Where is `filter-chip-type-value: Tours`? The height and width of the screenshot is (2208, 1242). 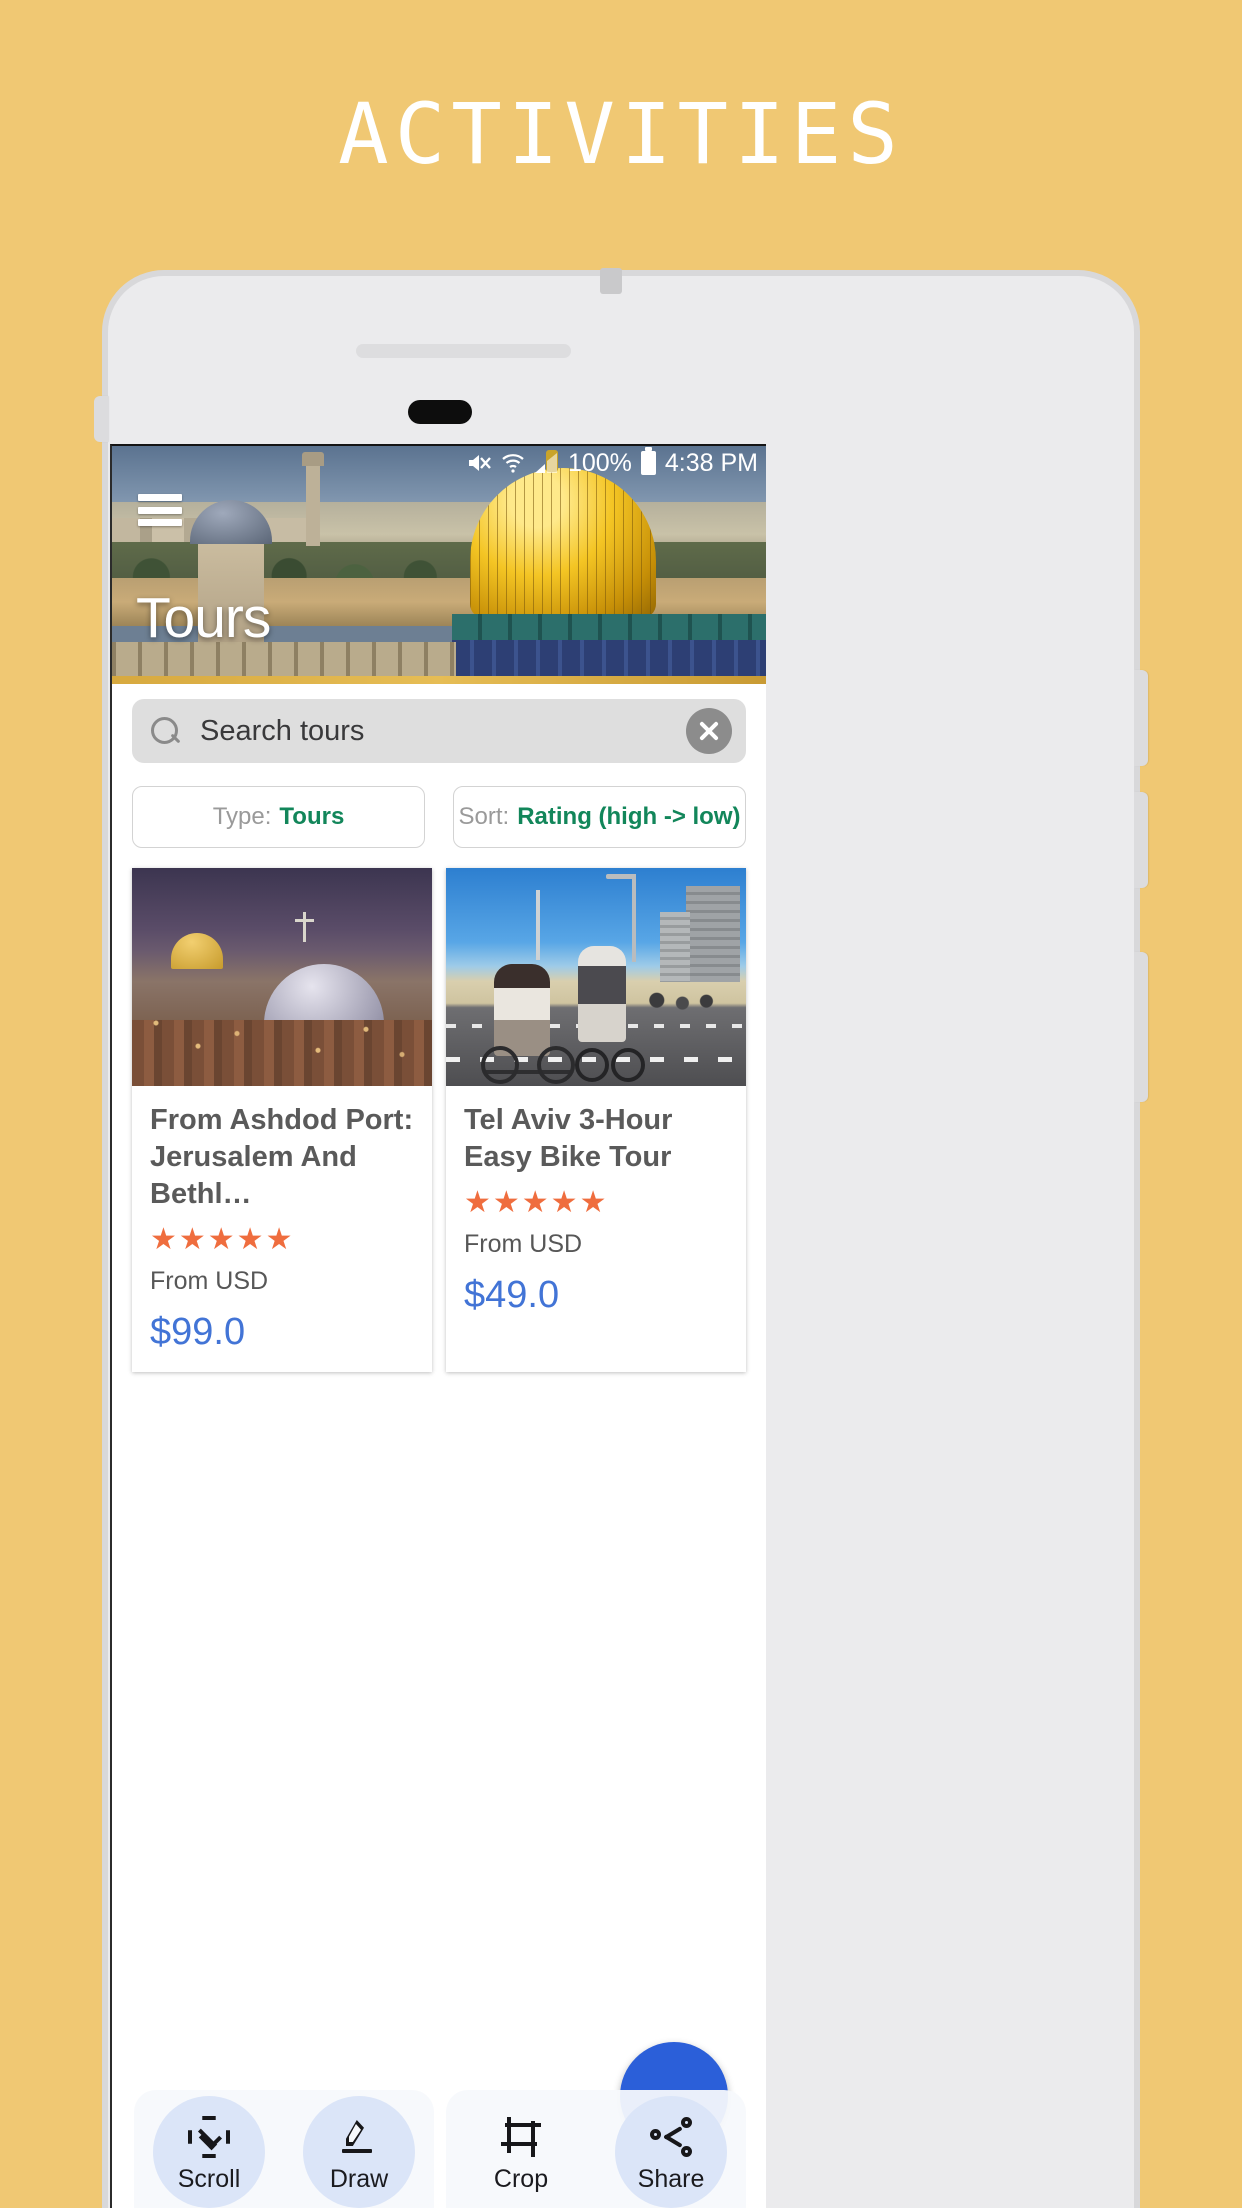 filter-chip-type-value: Tours is located at coordinates (312, 816).